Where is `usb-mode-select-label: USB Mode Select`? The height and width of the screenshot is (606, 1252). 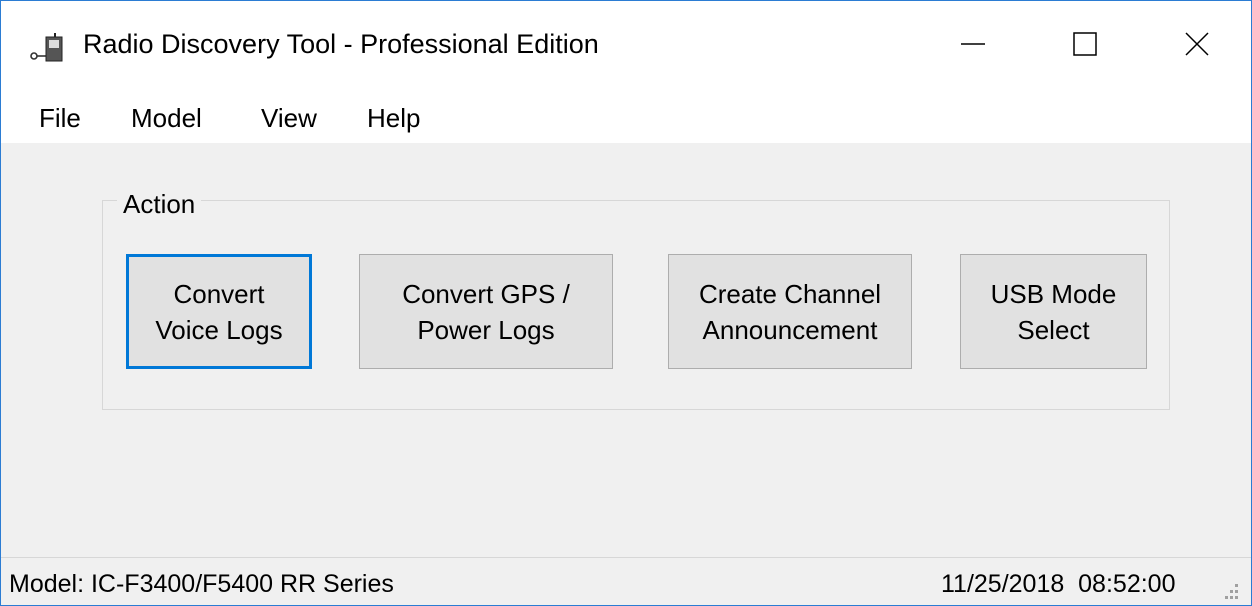
usb-mode-select-label: USB Mode Select is located at coordinates (1053, 311).